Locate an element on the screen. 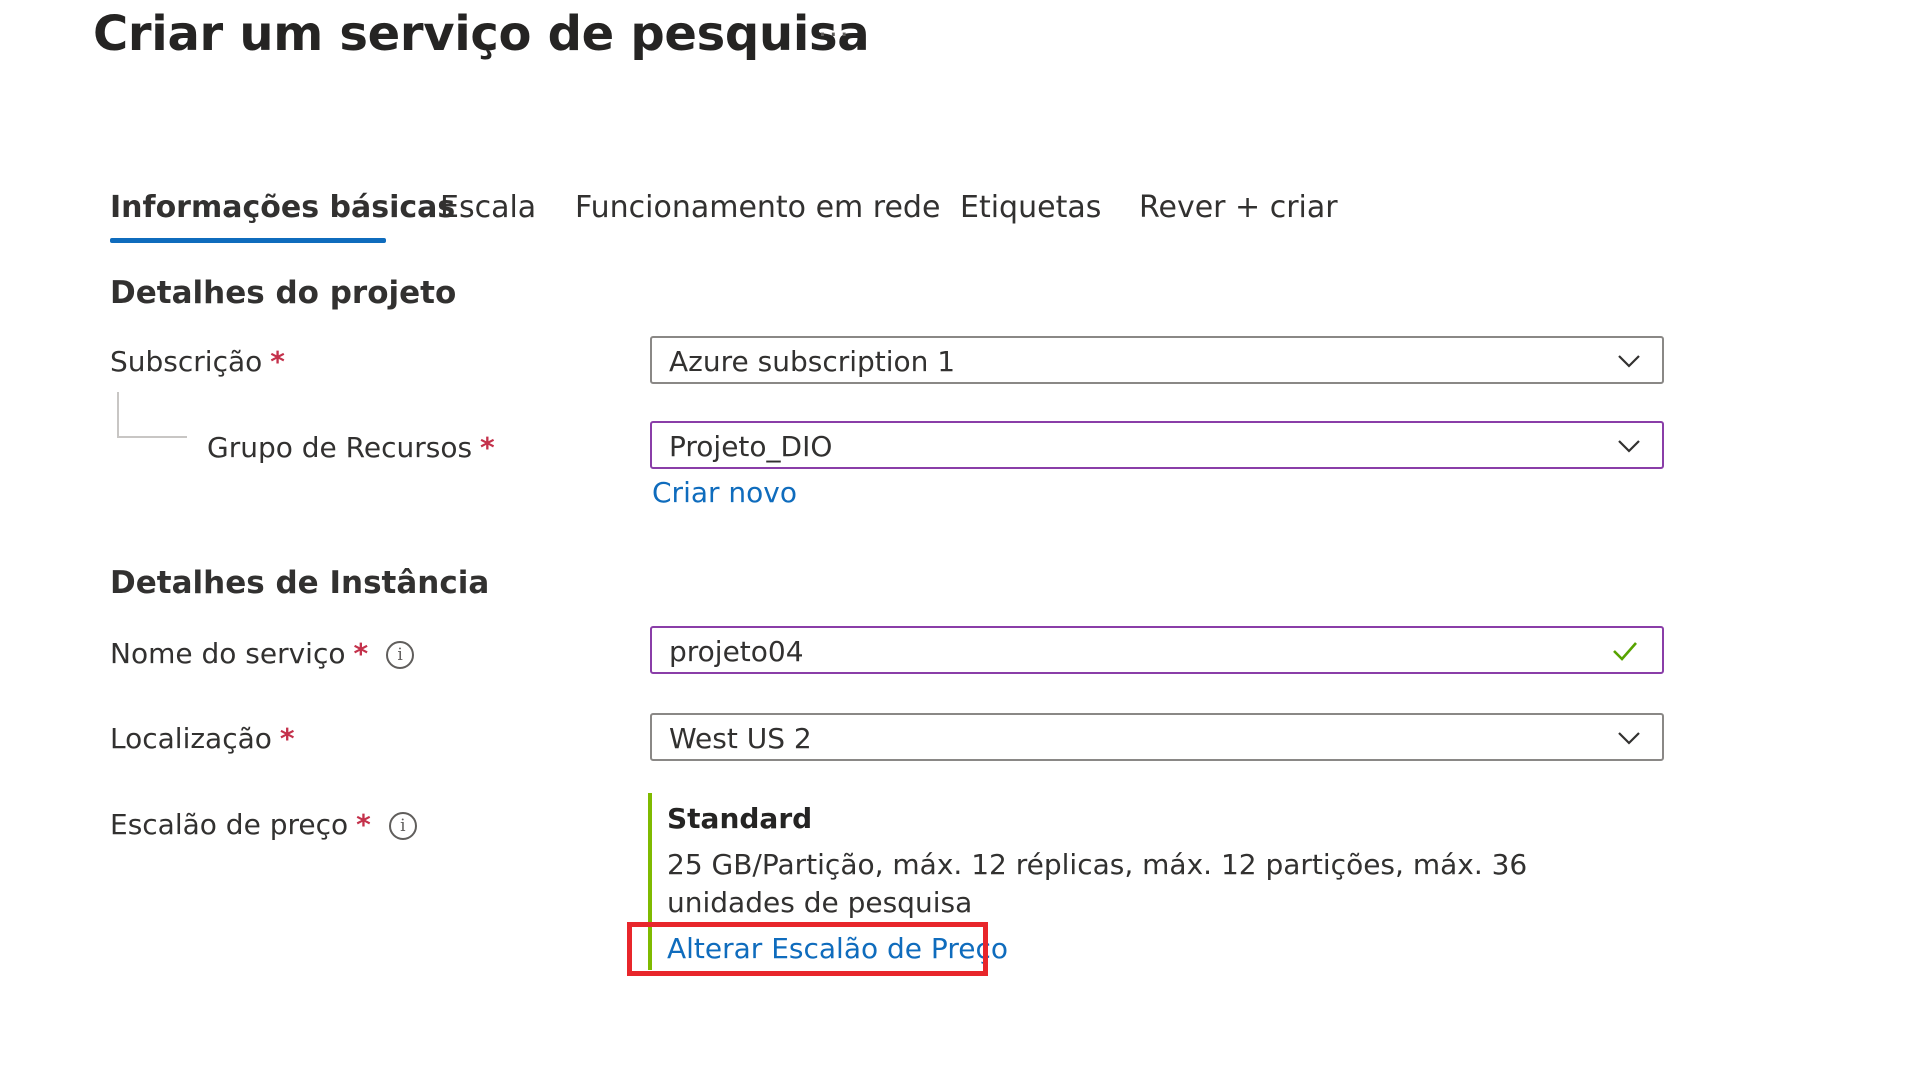 Image resolution: width=1920 pixels, height=1080 pixels. resource-group-label-text: Grupo de Recursos is located at coordinates (340, 447).